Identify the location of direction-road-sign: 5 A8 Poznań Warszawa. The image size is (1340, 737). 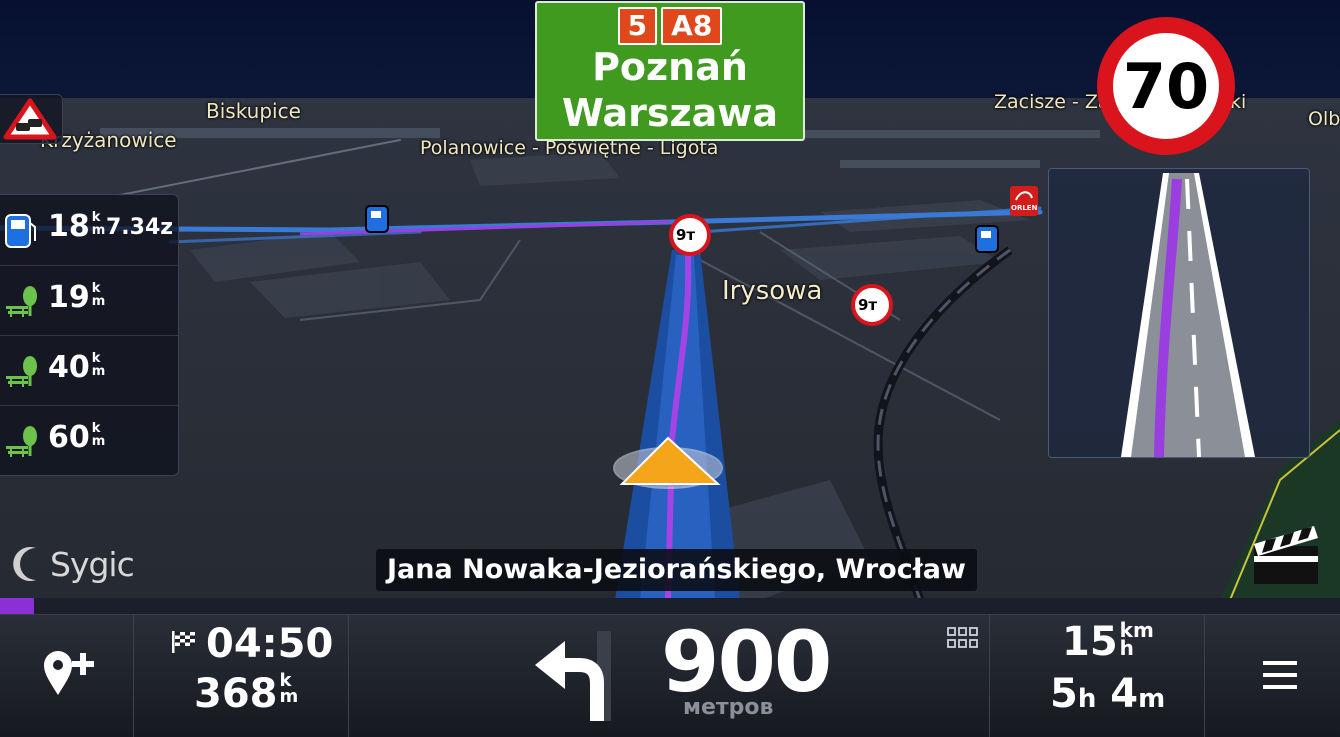
(670, 71).